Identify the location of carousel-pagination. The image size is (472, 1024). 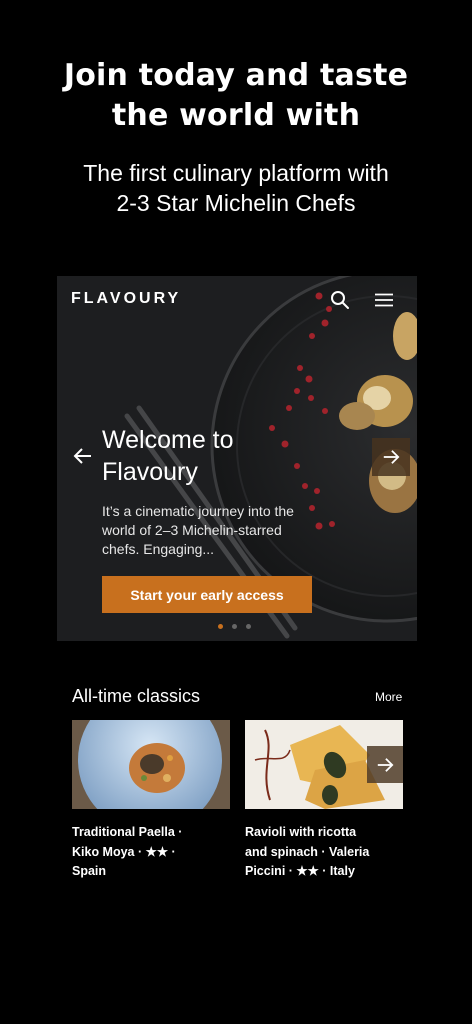
(234, 627).